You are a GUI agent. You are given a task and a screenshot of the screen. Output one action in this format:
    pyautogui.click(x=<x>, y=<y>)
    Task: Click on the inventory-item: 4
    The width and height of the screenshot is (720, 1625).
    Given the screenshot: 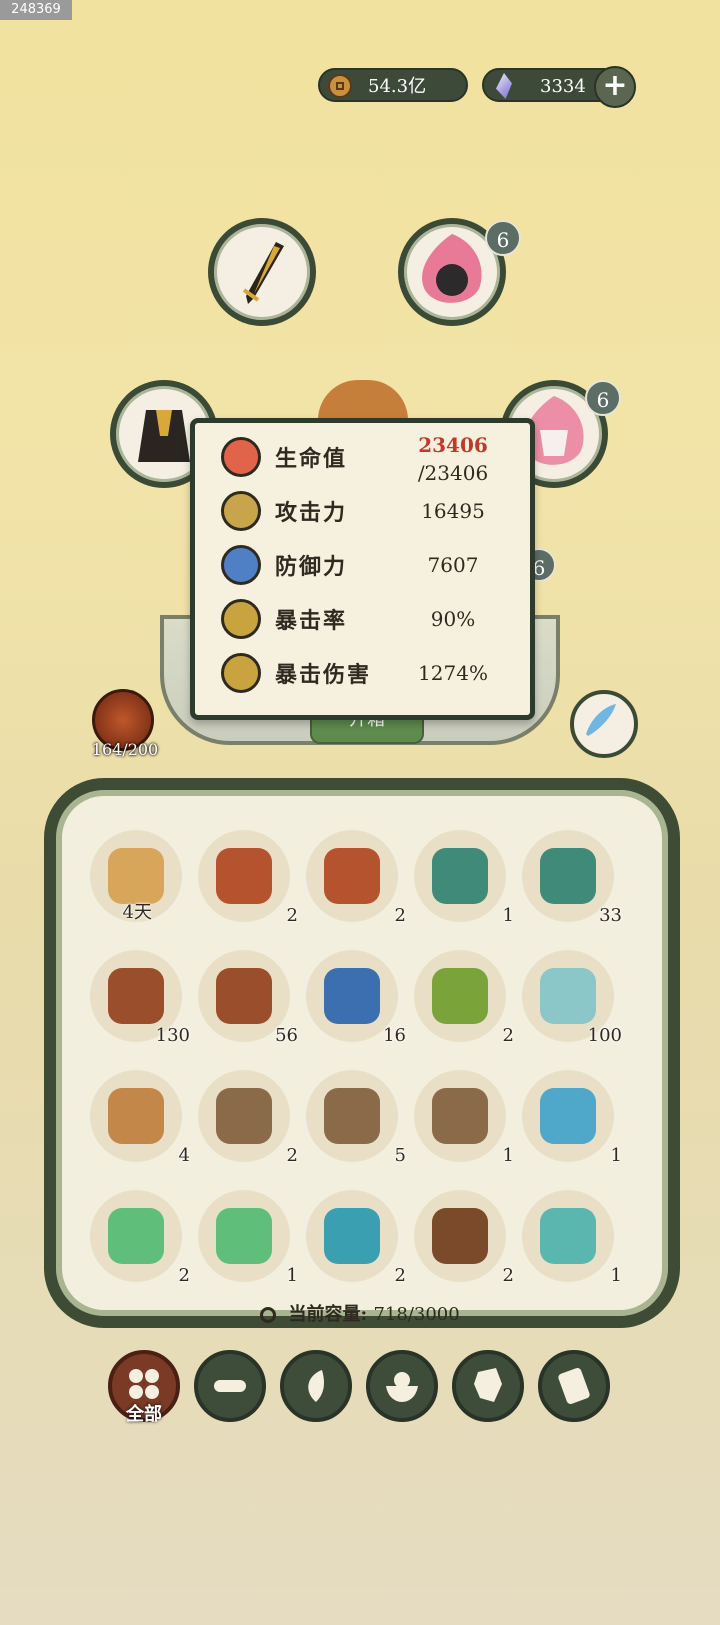 What is the action you would take?
    pyautogui.click(x=140, y=1118)
    